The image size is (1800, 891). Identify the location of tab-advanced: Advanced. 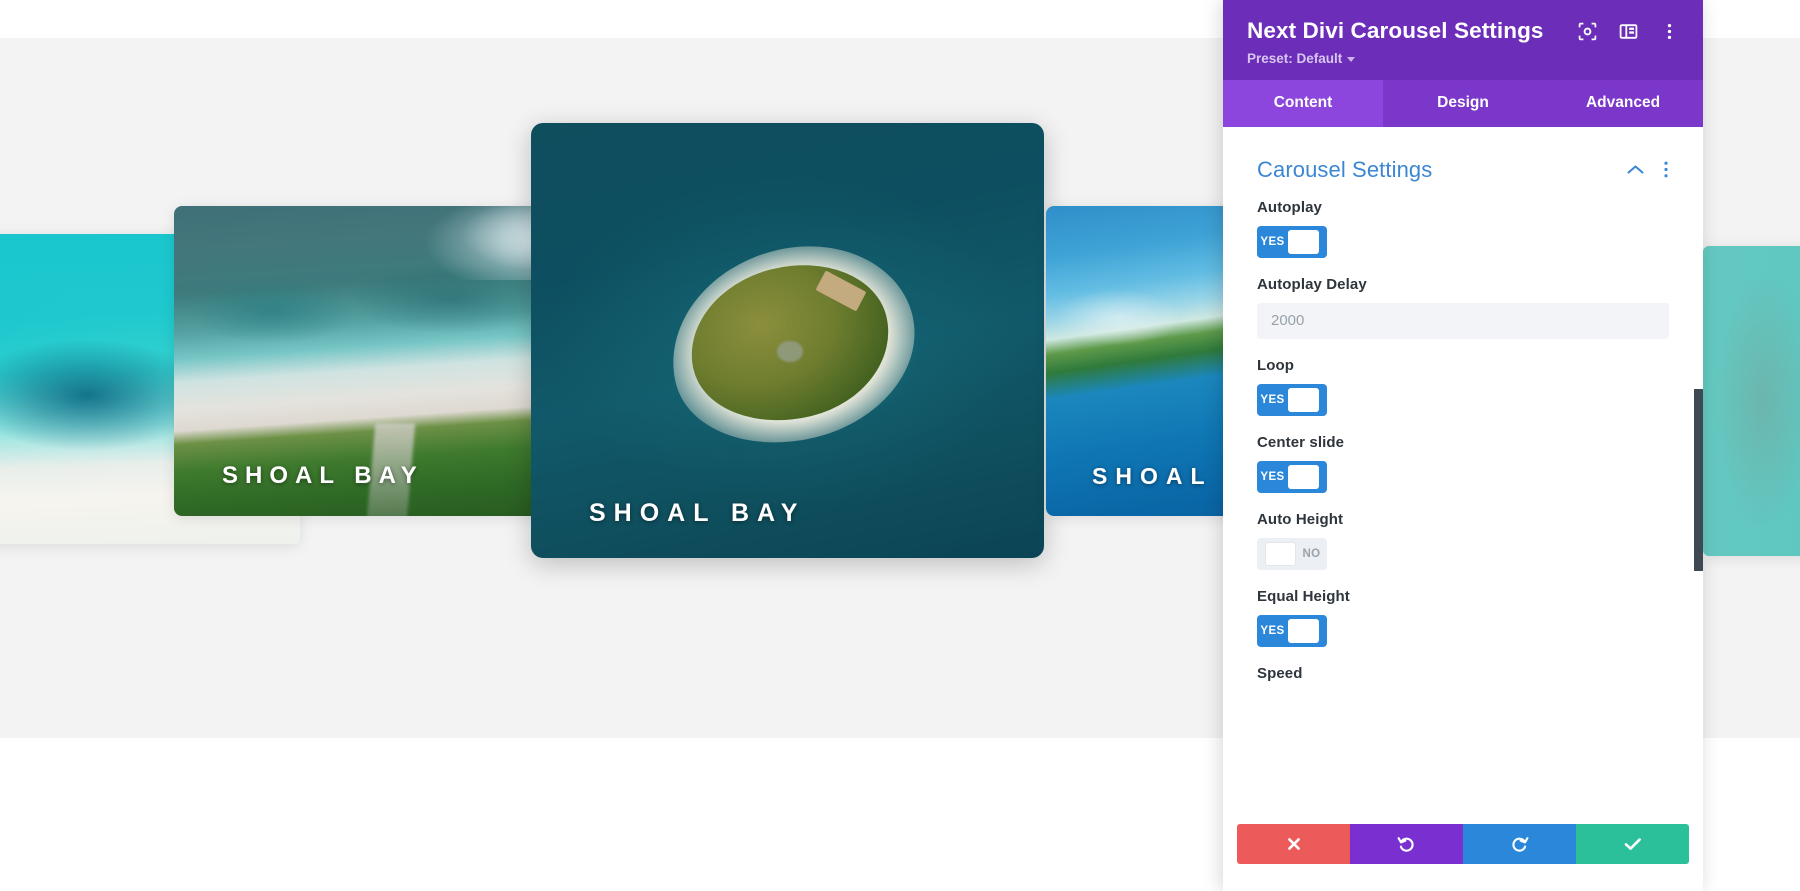
(1623, 103).